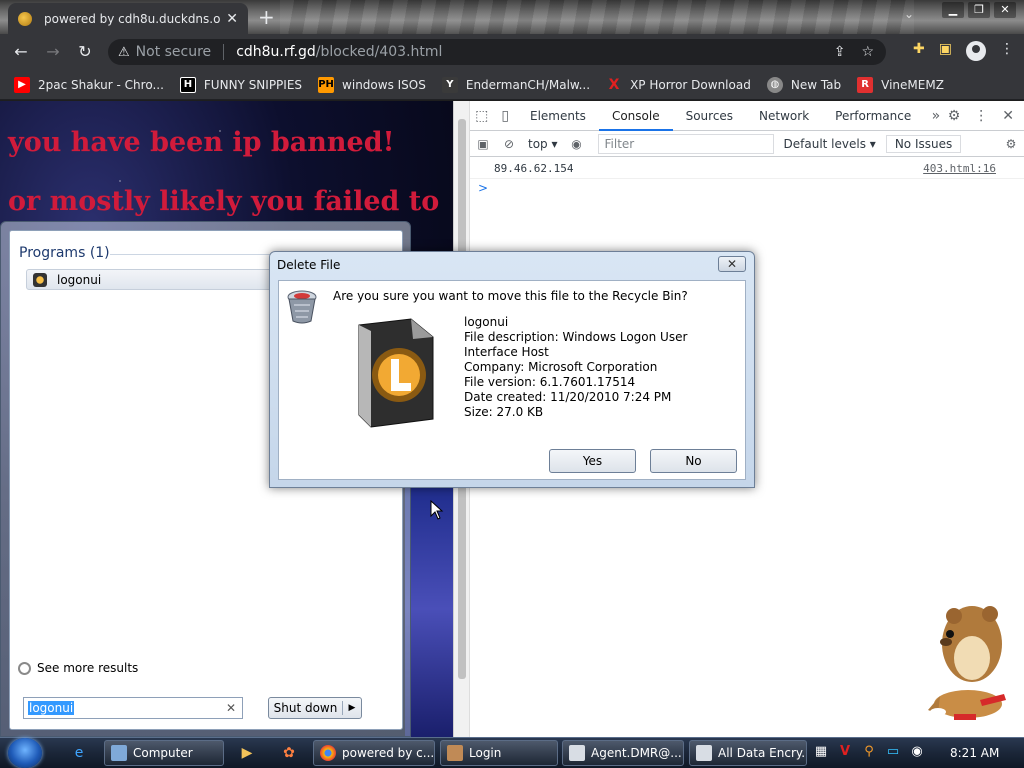 The height and width of the screenshot is (768, 1024). I want to click on issues-button: No Issues, so click(923, 143).